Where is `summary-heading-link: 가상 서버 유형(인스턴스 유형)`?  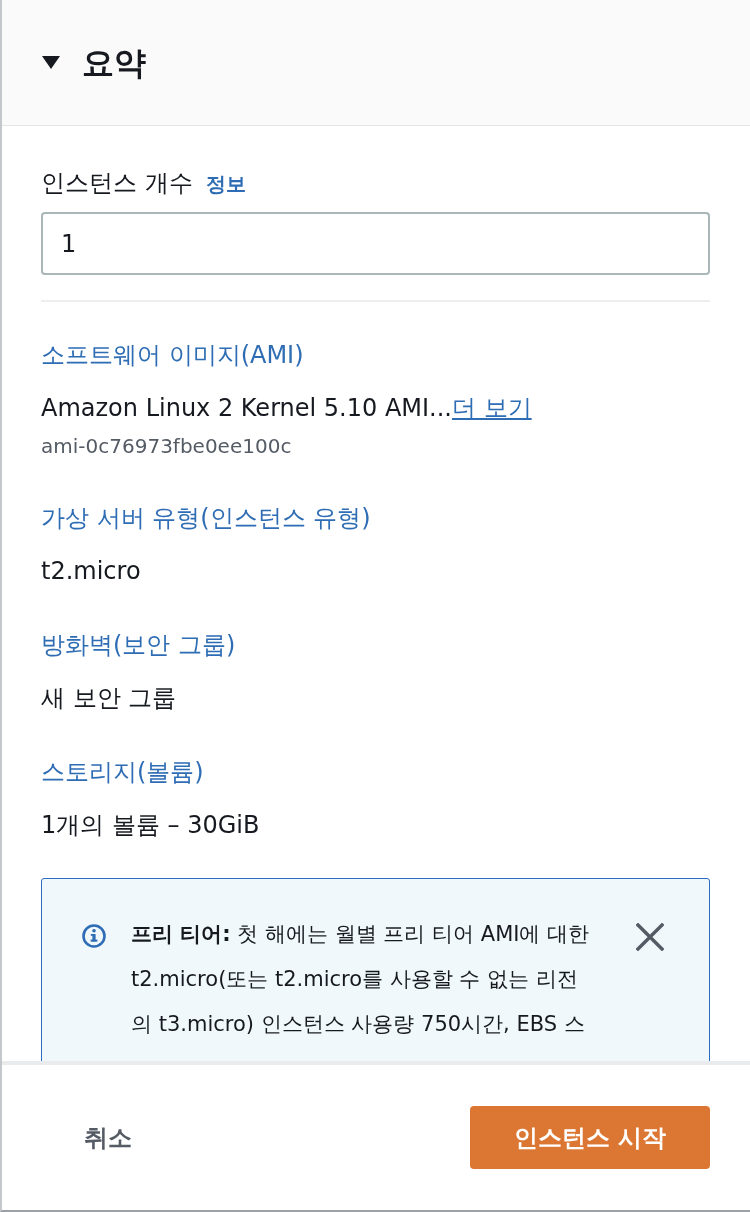 summary-heading-link: 가상 서버 유형(인스턴스 유형) is located at coordinates (206, 518).